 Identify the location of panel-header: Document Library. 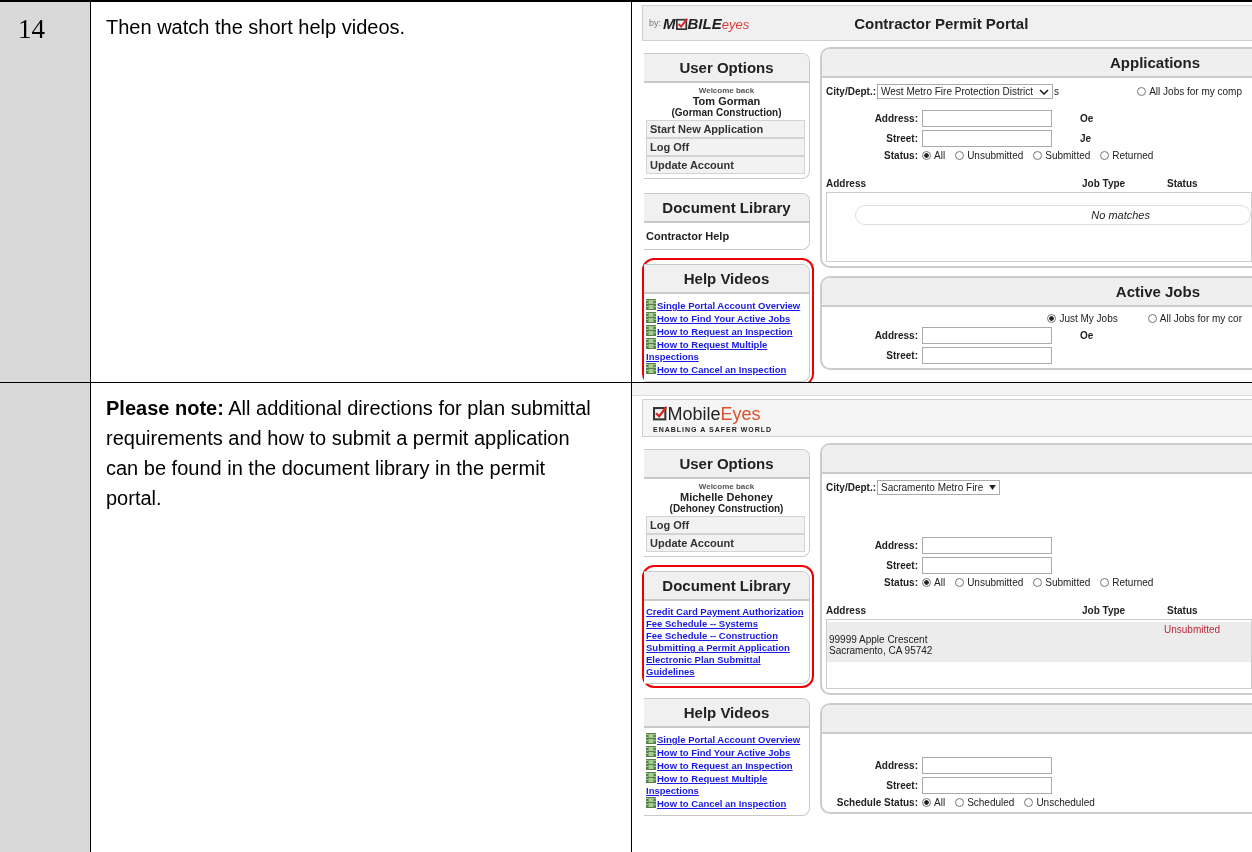
(726, 208).